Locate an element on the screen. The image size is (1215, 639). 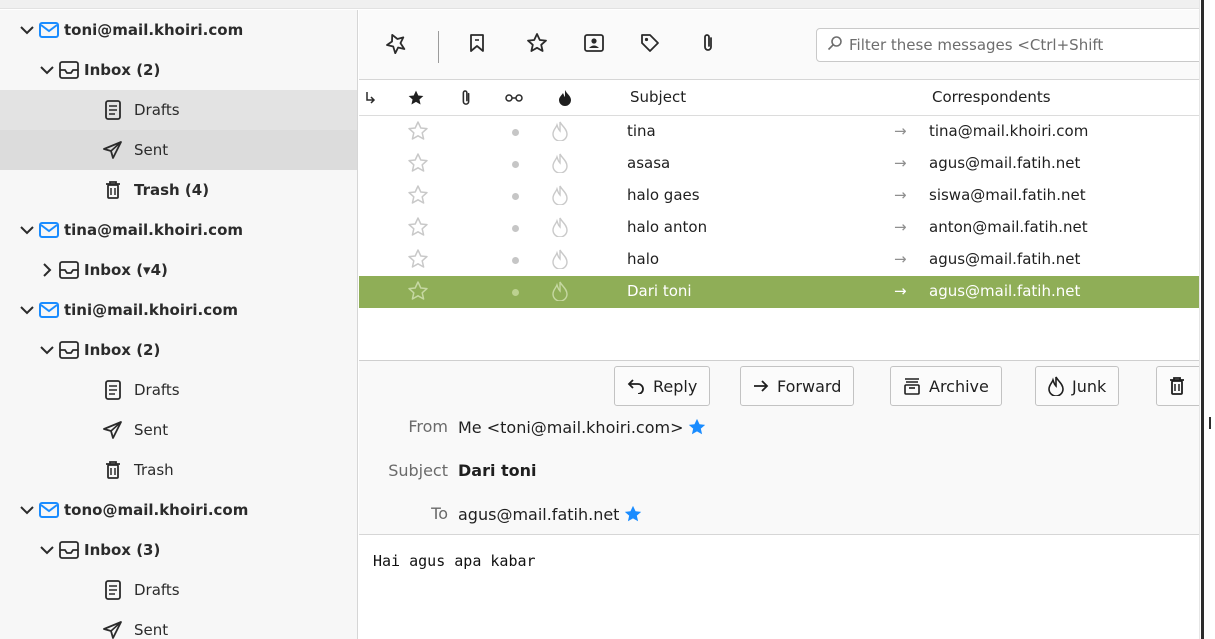
attachment-column-icon is located at coordinates (466, 98).